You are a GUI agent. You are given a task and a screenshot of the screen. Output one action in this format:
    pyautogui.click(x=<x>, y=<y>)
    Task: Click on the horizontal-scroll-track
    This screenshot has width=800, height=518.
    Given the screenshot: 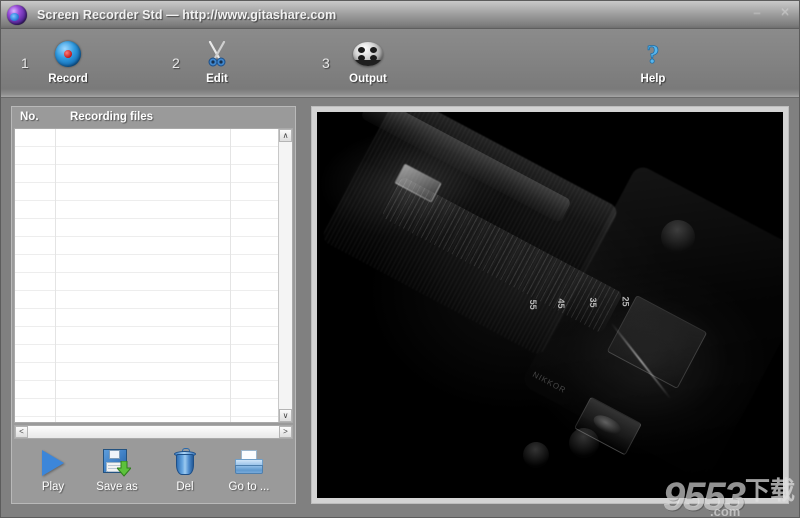 What is the action you would take?
    pyautogui.click(x=153, y=432)
    